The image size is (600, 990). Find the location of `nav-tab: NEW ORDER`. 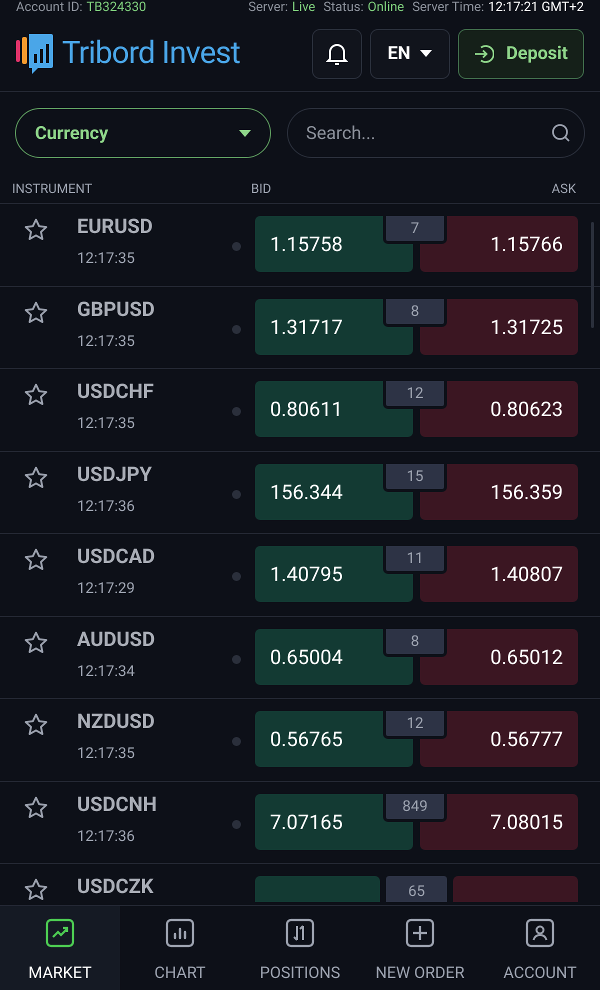

nav-tab: NEW ORDER is located at coordinates (420, 948).